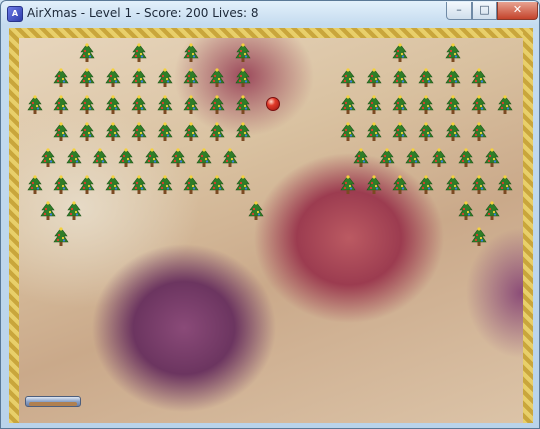  What do you see at coordinates (459, 11) in the screenshot?
I see `minimize-button: –` at bounding box center [459, 11].